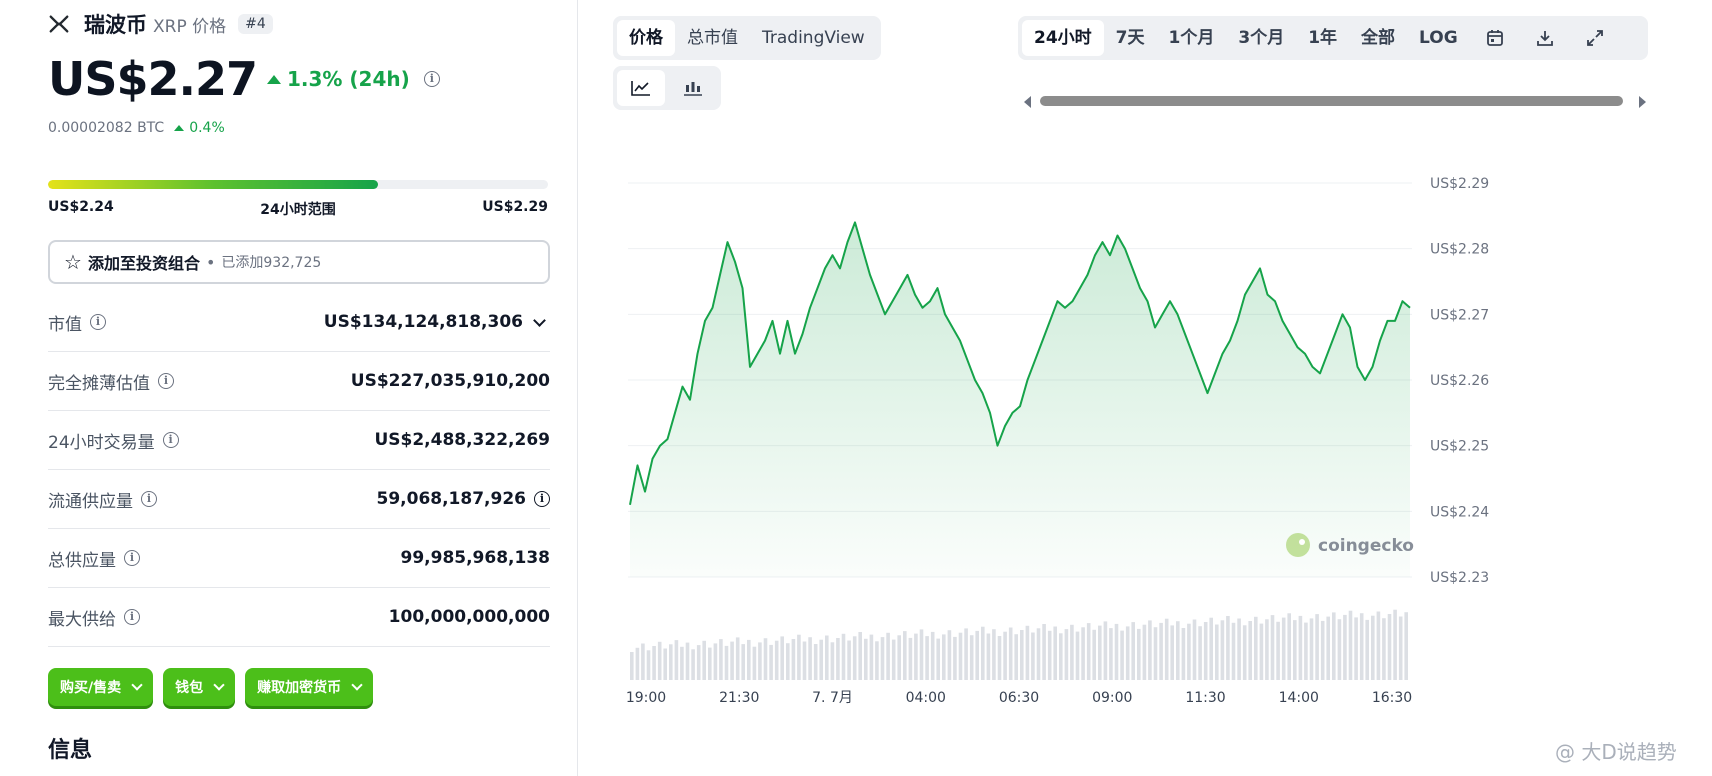  Describe the element at coordinates (712, 38) in the screenshot. I see `tab-market-cap: 总市值` at that location.